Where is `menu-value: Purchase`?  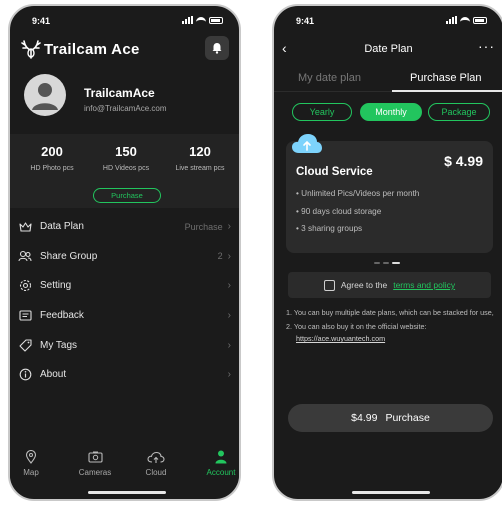 menu-value: Purchase is located at coordinates (203, 226).